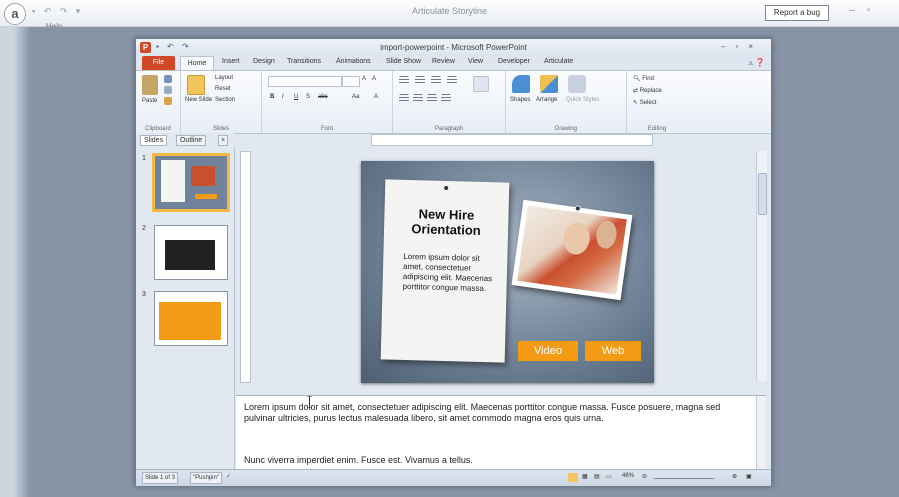  What do you see at coordinates (191, 140) in the screenshot?
I see `tab-outline: Outline` at bounding box center [191, 140].